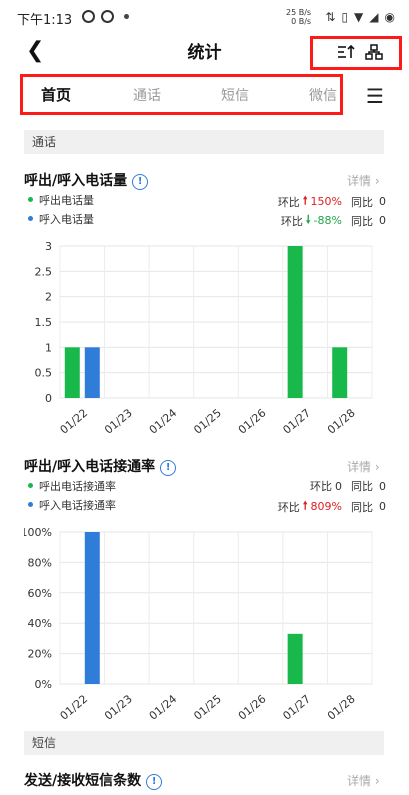 This screenshot has width=409, height=795. Describe the element at coordinates (76, 181) in the screenshot. I see `card-title-text: 呼出/呼入电话量` at that location.